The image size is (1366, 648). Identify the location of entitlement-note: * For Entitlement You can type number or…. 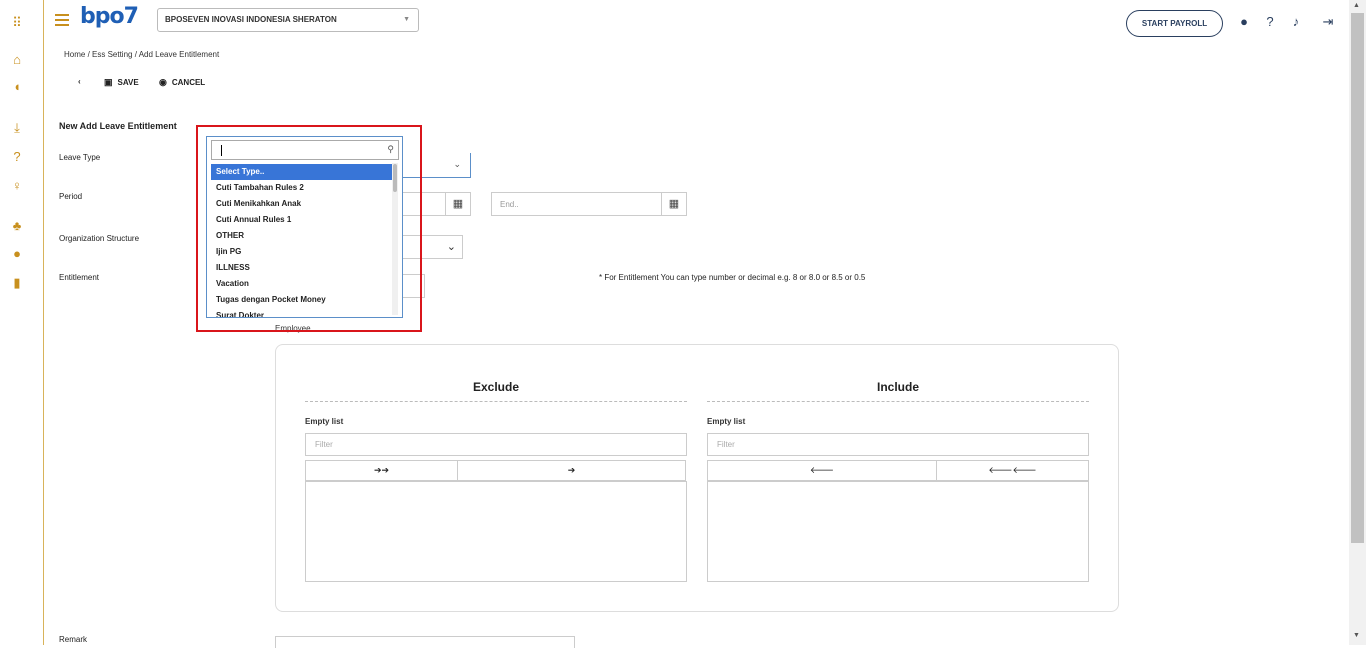
(732, 277).